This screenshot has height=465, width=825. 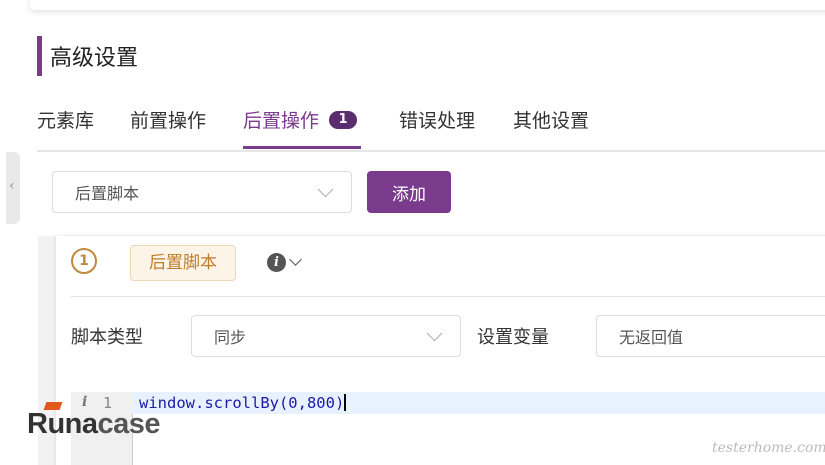 What do you see at coordinates (107, 193) in the screenshot?
I see `select-value: 后置脚本` at bounding box center [107, 193].